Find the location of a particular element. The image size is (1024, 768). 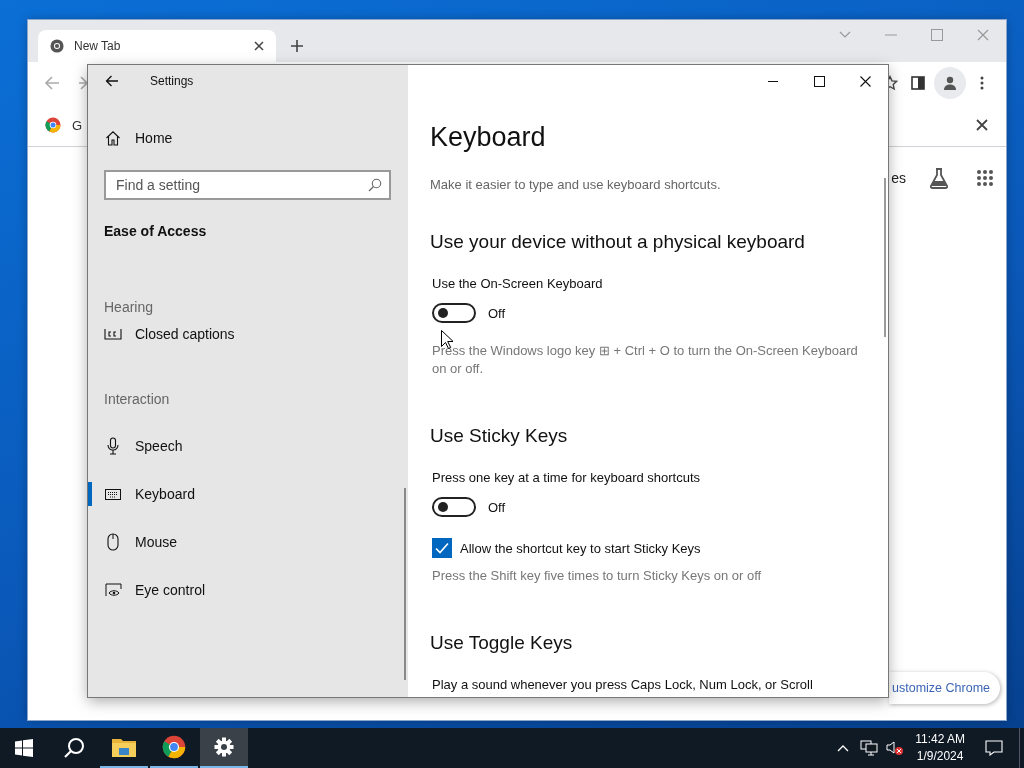

back-button is located at coordinates (112, 81).